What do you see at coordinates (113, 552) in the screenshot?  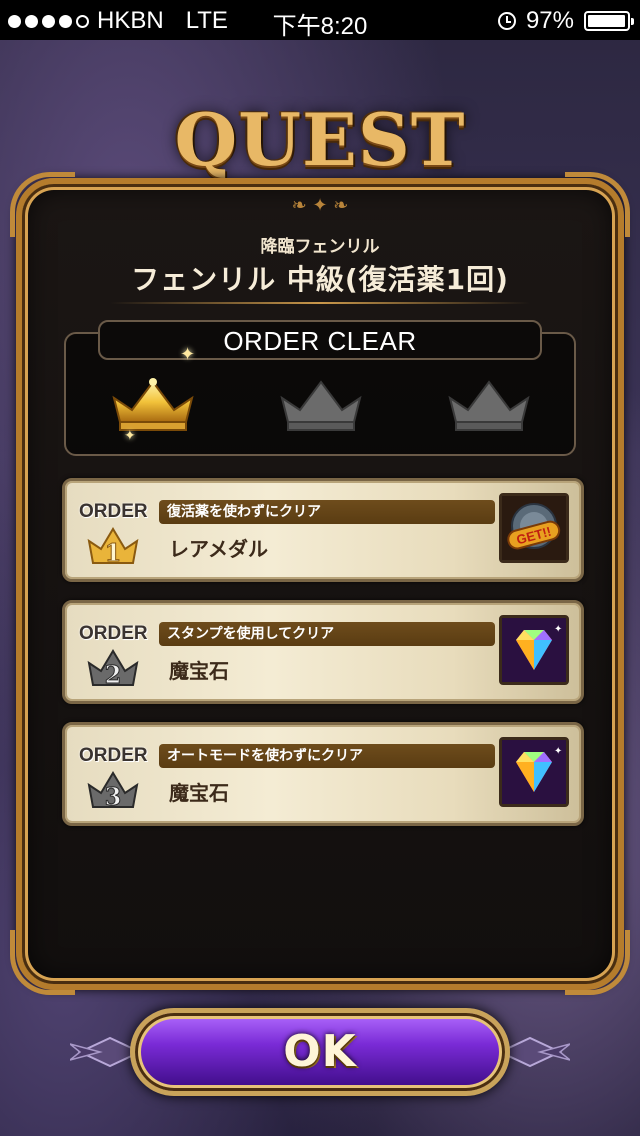 I see `order-number: 1` at bounding box center [113, 552].